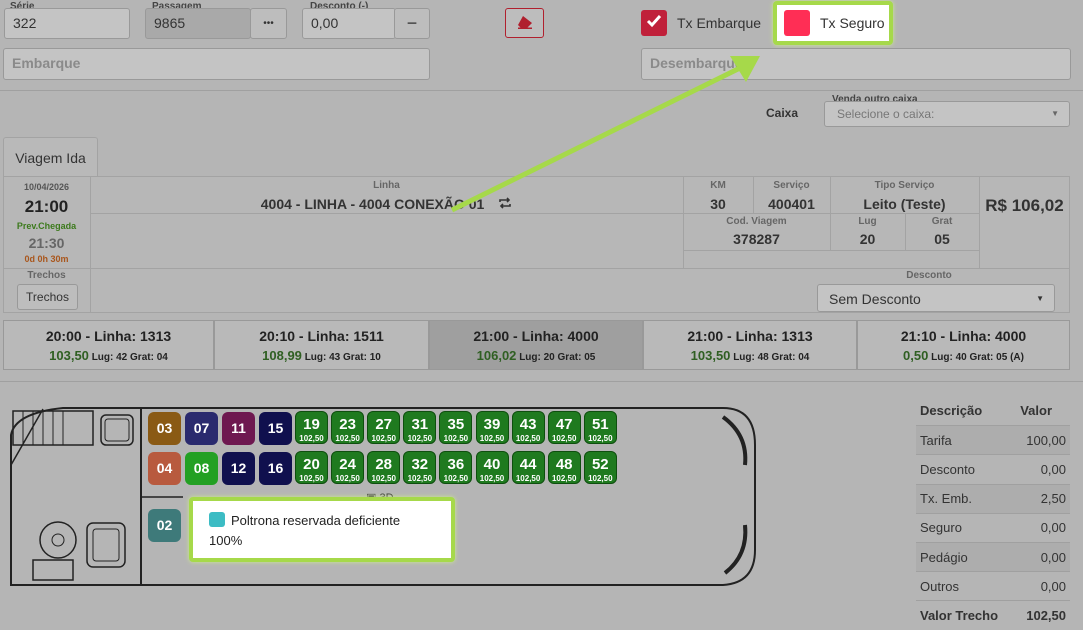 Image resolution: width=1083 pixels, height=630 pixels. I want to click on seat-44: 44 102,50, so click(528, 467).